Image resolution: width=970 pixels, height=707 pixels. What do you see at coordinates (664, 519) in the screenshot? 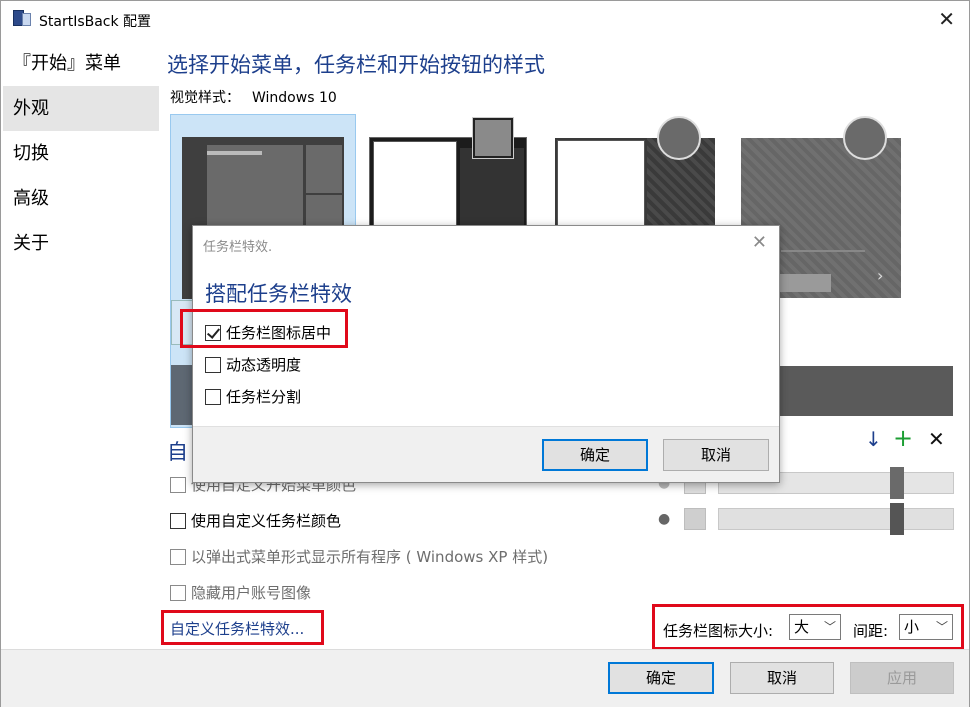
I see `color-drop-icon: ●` at bounding box center [664, 519].